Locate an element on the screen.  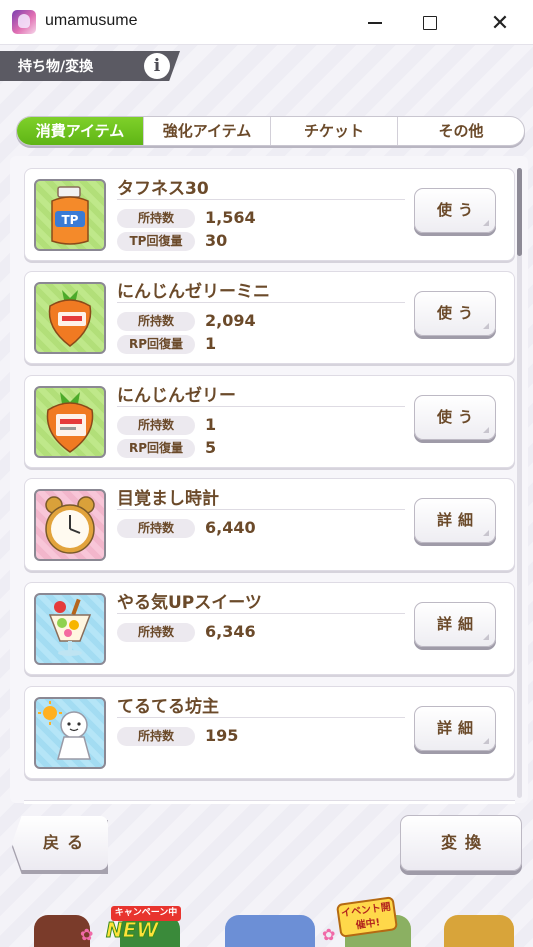
home-building-icon is located at coordinates (270, 931).